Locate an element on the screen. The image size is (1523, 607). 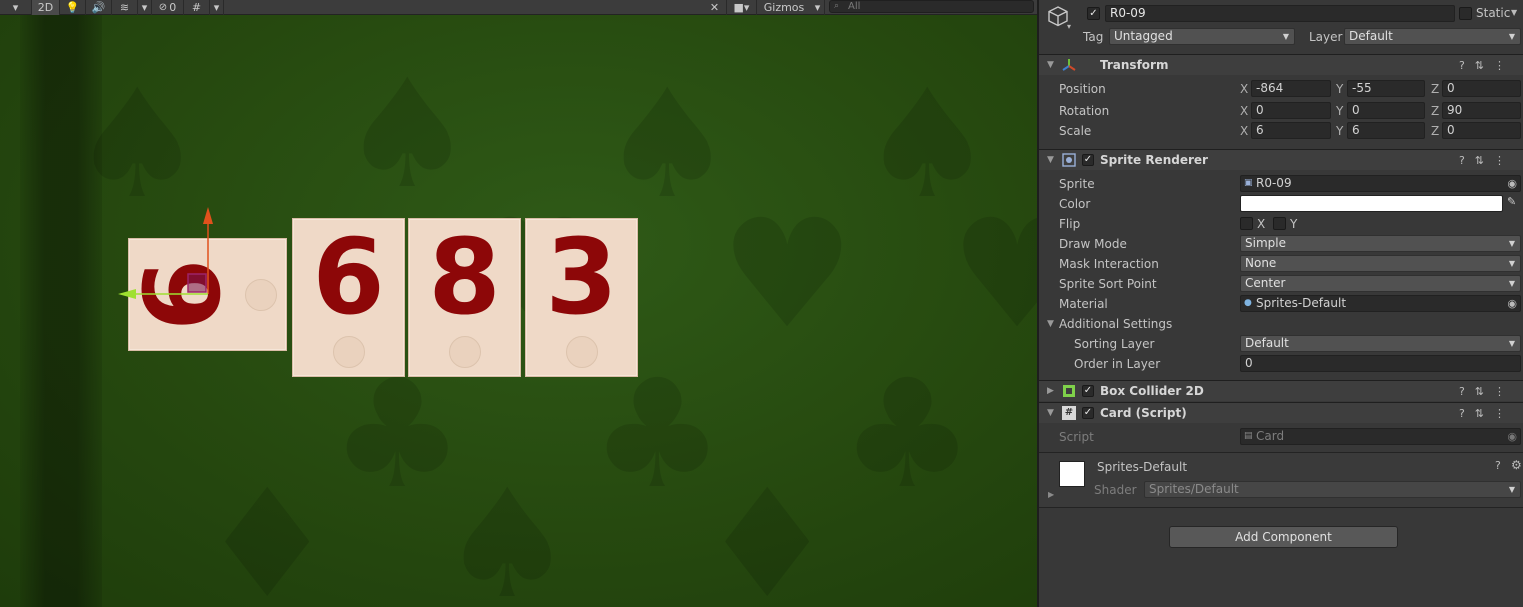
gizmos-button: Gizmos is located at coordinates (784, 7).